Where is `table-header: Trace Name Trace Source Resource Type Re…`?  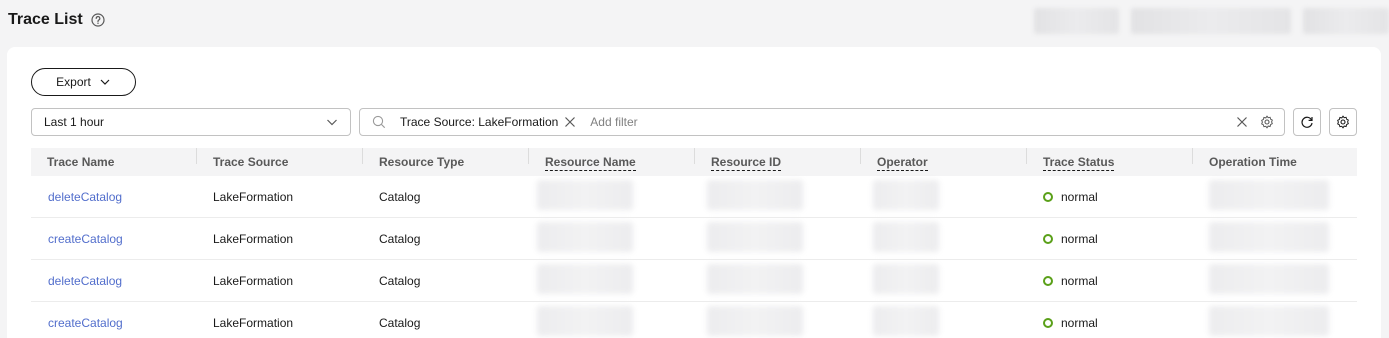
table-header: Trace Name Trace Source Resource Type Re… is located at coordinates (694, 162).